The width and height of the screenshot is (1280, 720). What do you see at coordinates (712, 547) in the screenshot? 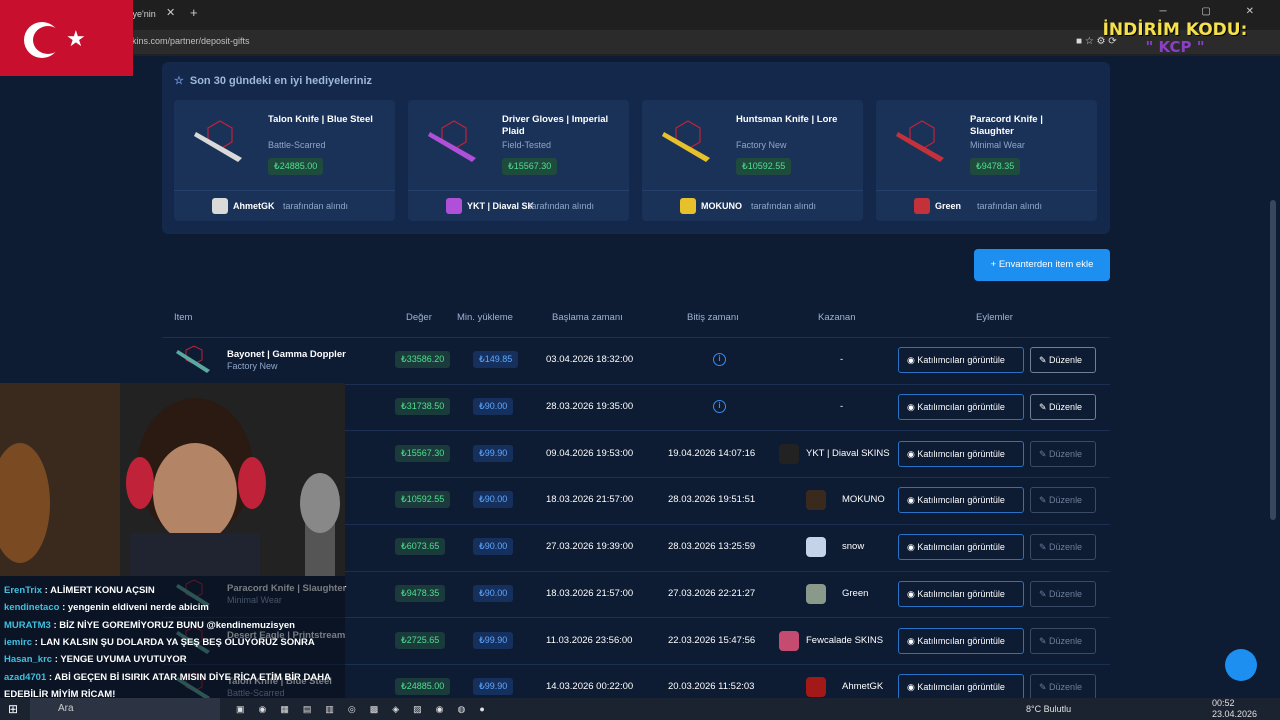
I see `row-end-time: 28.03.2026 13:25:59` at bounding box center [712, 547].